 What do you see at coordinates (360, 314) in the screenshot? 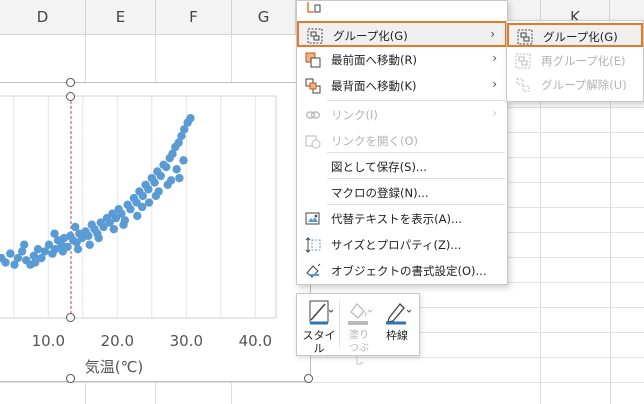
I see `paint-bucket-icon` at bounding box center [360, 314].